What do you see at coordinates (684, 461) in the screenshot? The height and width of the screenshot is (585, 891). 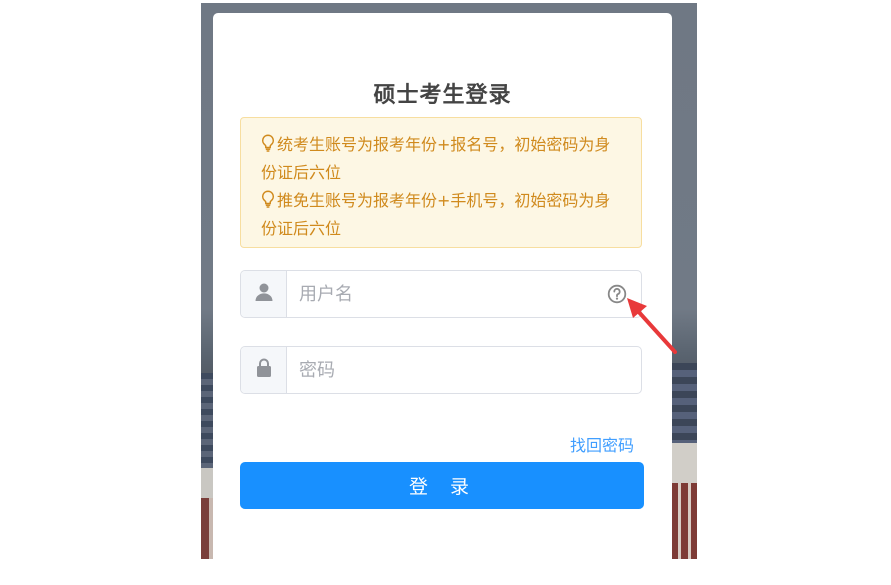 I see `background-building-right` at bounding box center [684, 461].